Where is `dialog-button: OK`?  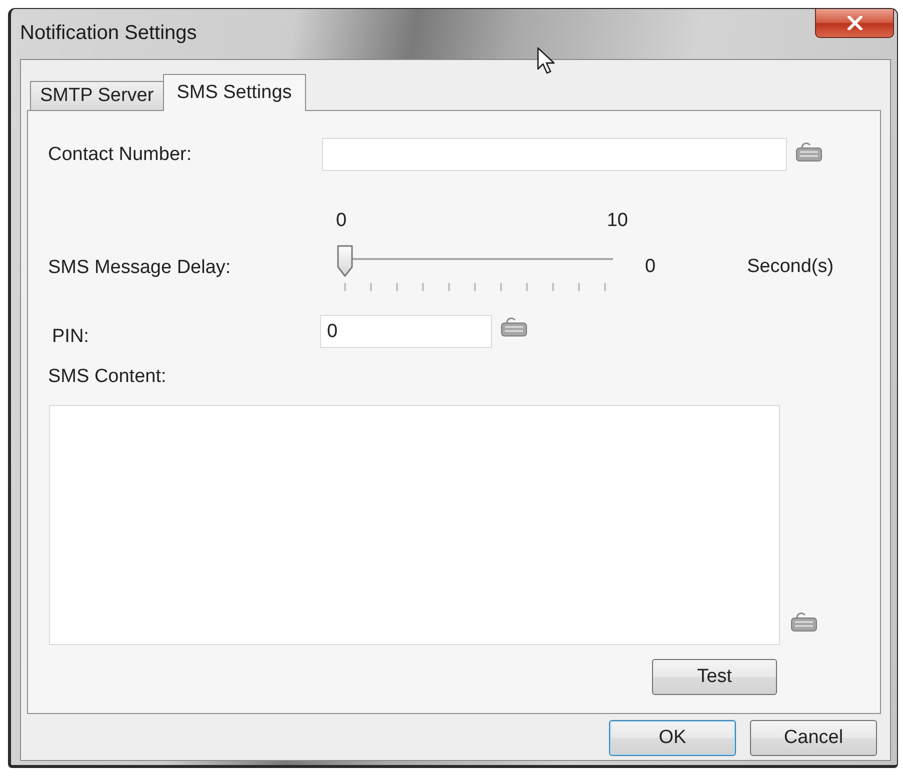 dialog-button: OK is located at coordinates (672, 738).